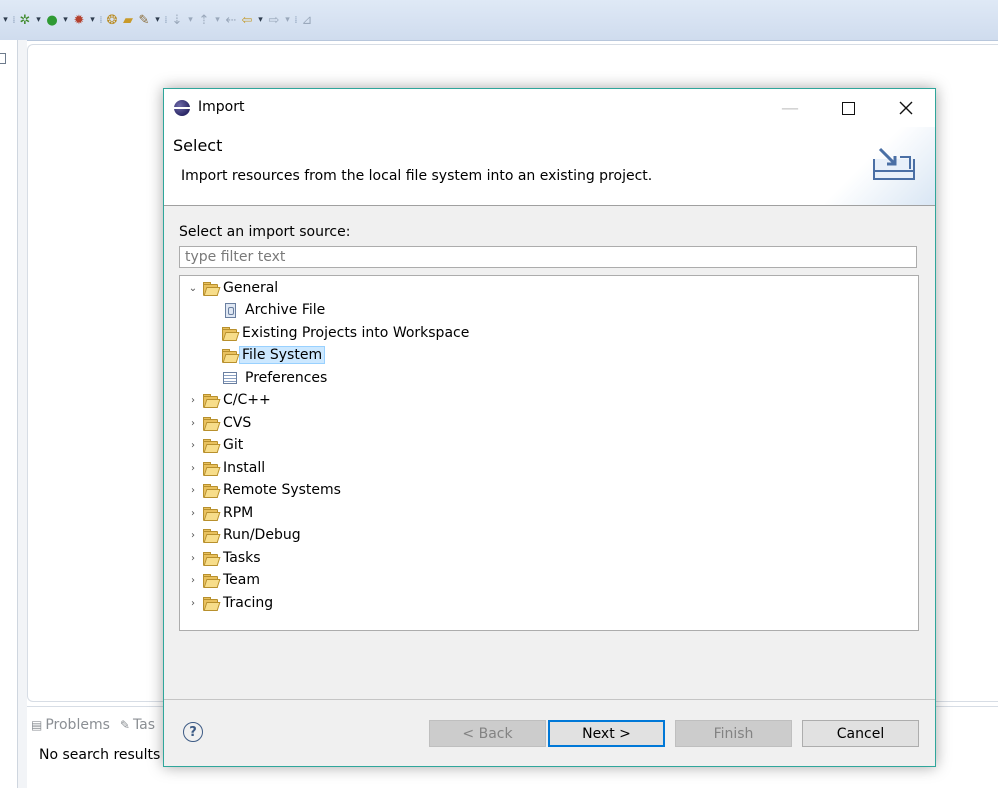 This screenshot has height=789, width=998. Describe the element at coordinates (242, 580) in the screenshot. I see `tree-item-label: Team` at that location.